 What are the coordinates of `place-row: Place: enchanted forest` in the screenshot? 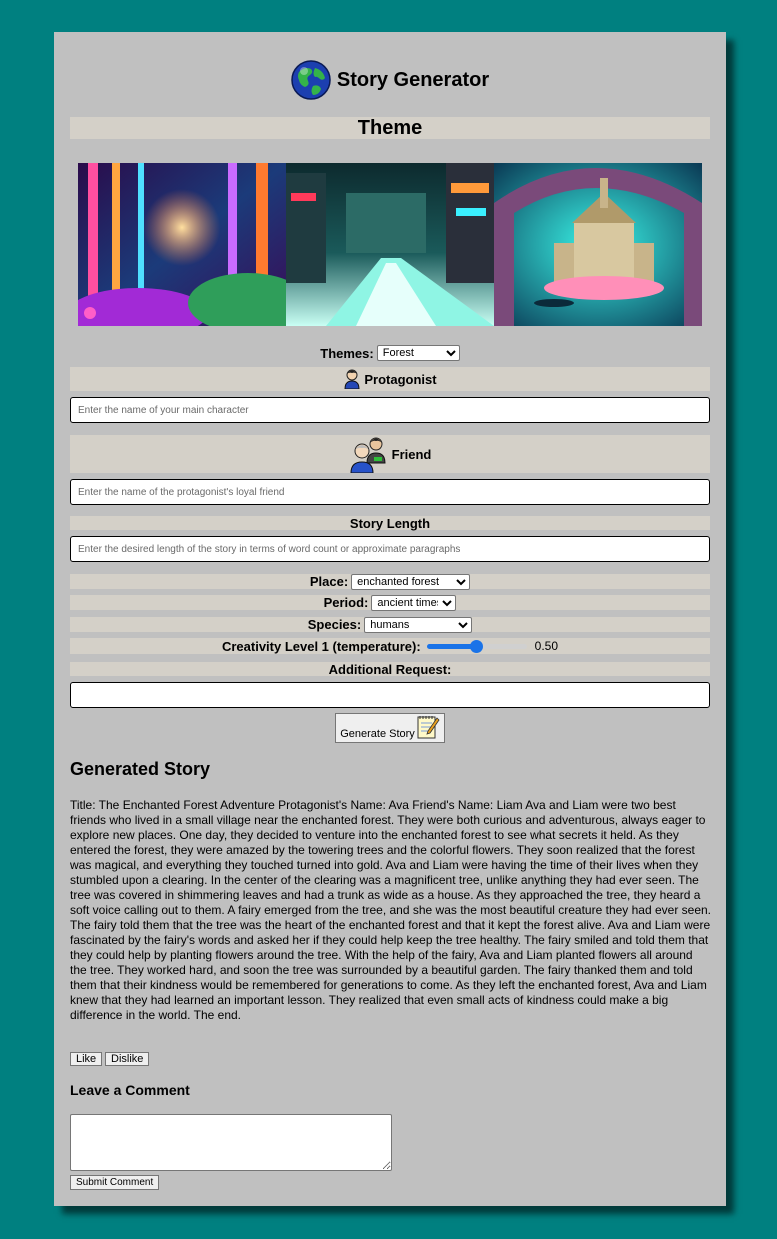 It's located at (390, 581).